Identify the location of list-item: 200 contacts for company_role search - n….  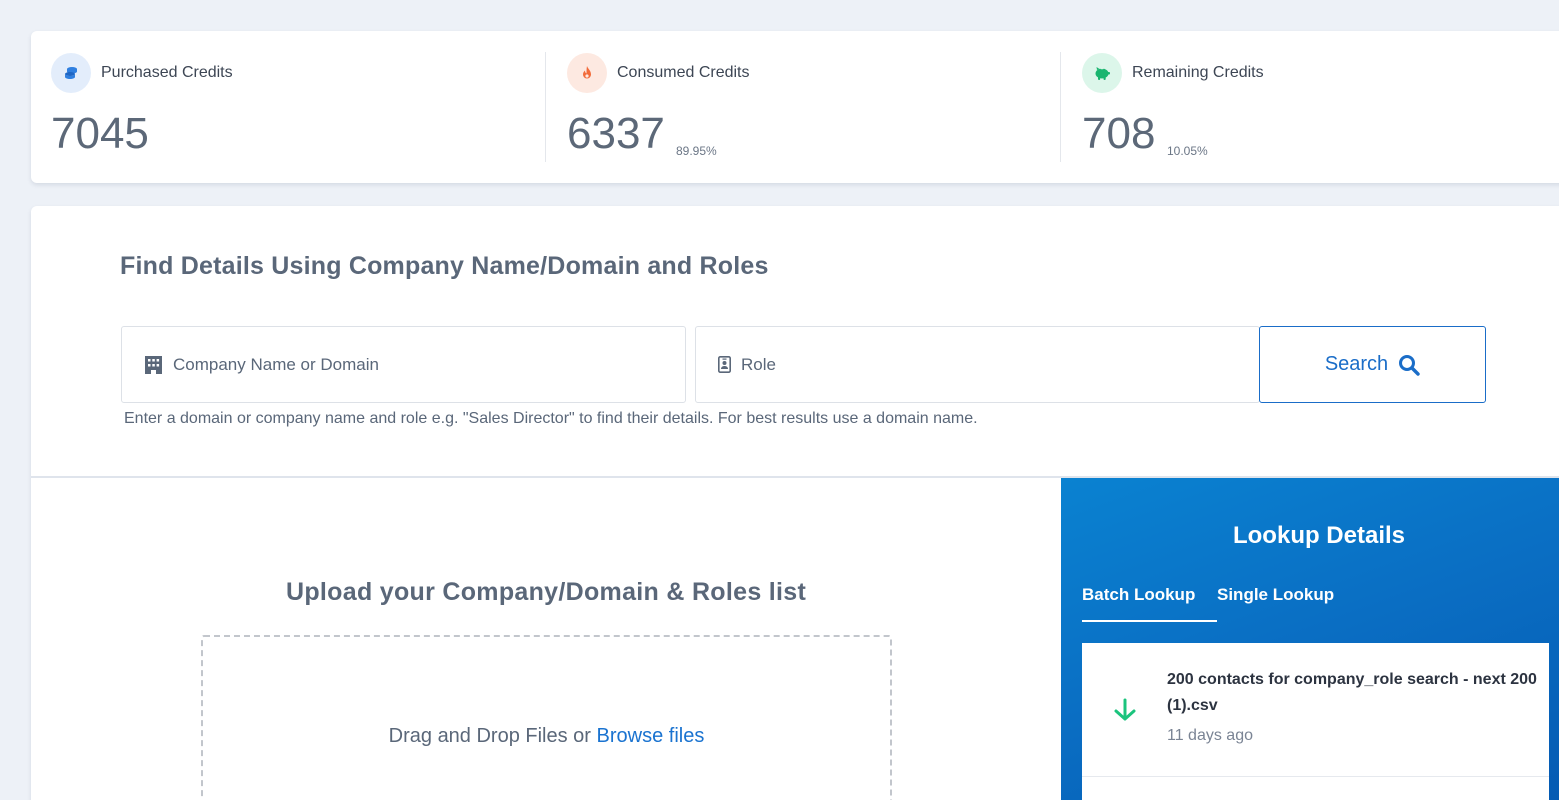
(1315, 710).